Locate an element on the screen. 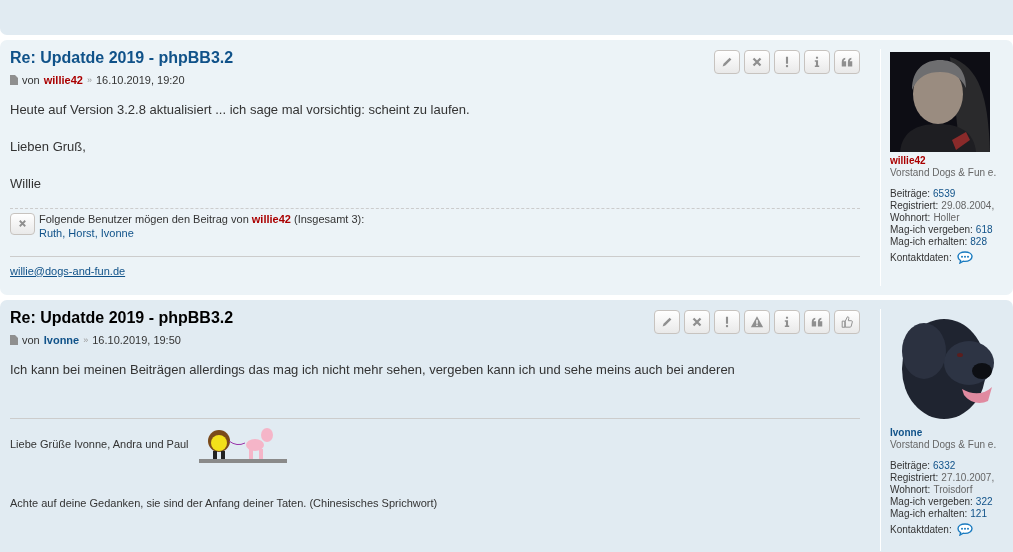 This screenshot has height=552, width=1013. email-link: willie@dogs-and-fun.de is located at coordinates (68, 270).